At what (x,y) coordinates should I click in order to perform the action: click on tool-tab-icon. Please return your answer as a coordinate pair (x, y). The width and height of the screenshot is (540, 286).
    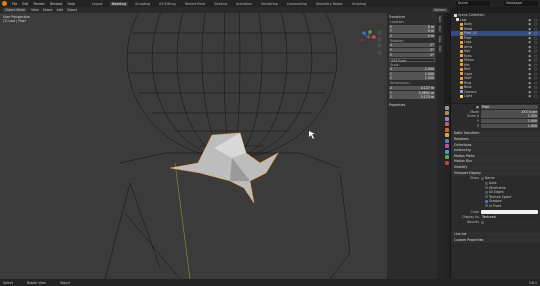
    Looking at the image, I should click on (447, 107).